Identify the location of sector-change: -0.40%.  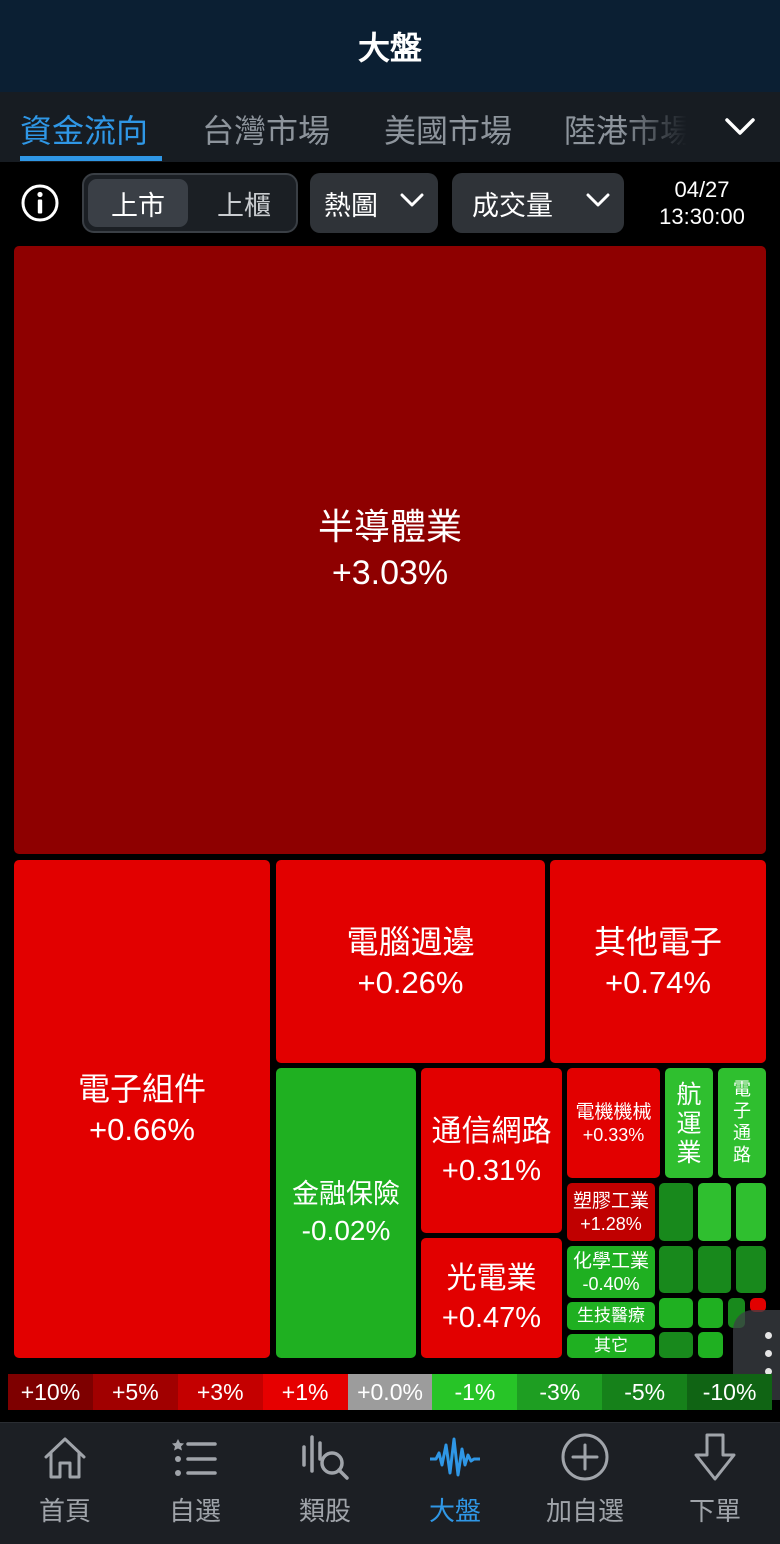
(611, 1284).